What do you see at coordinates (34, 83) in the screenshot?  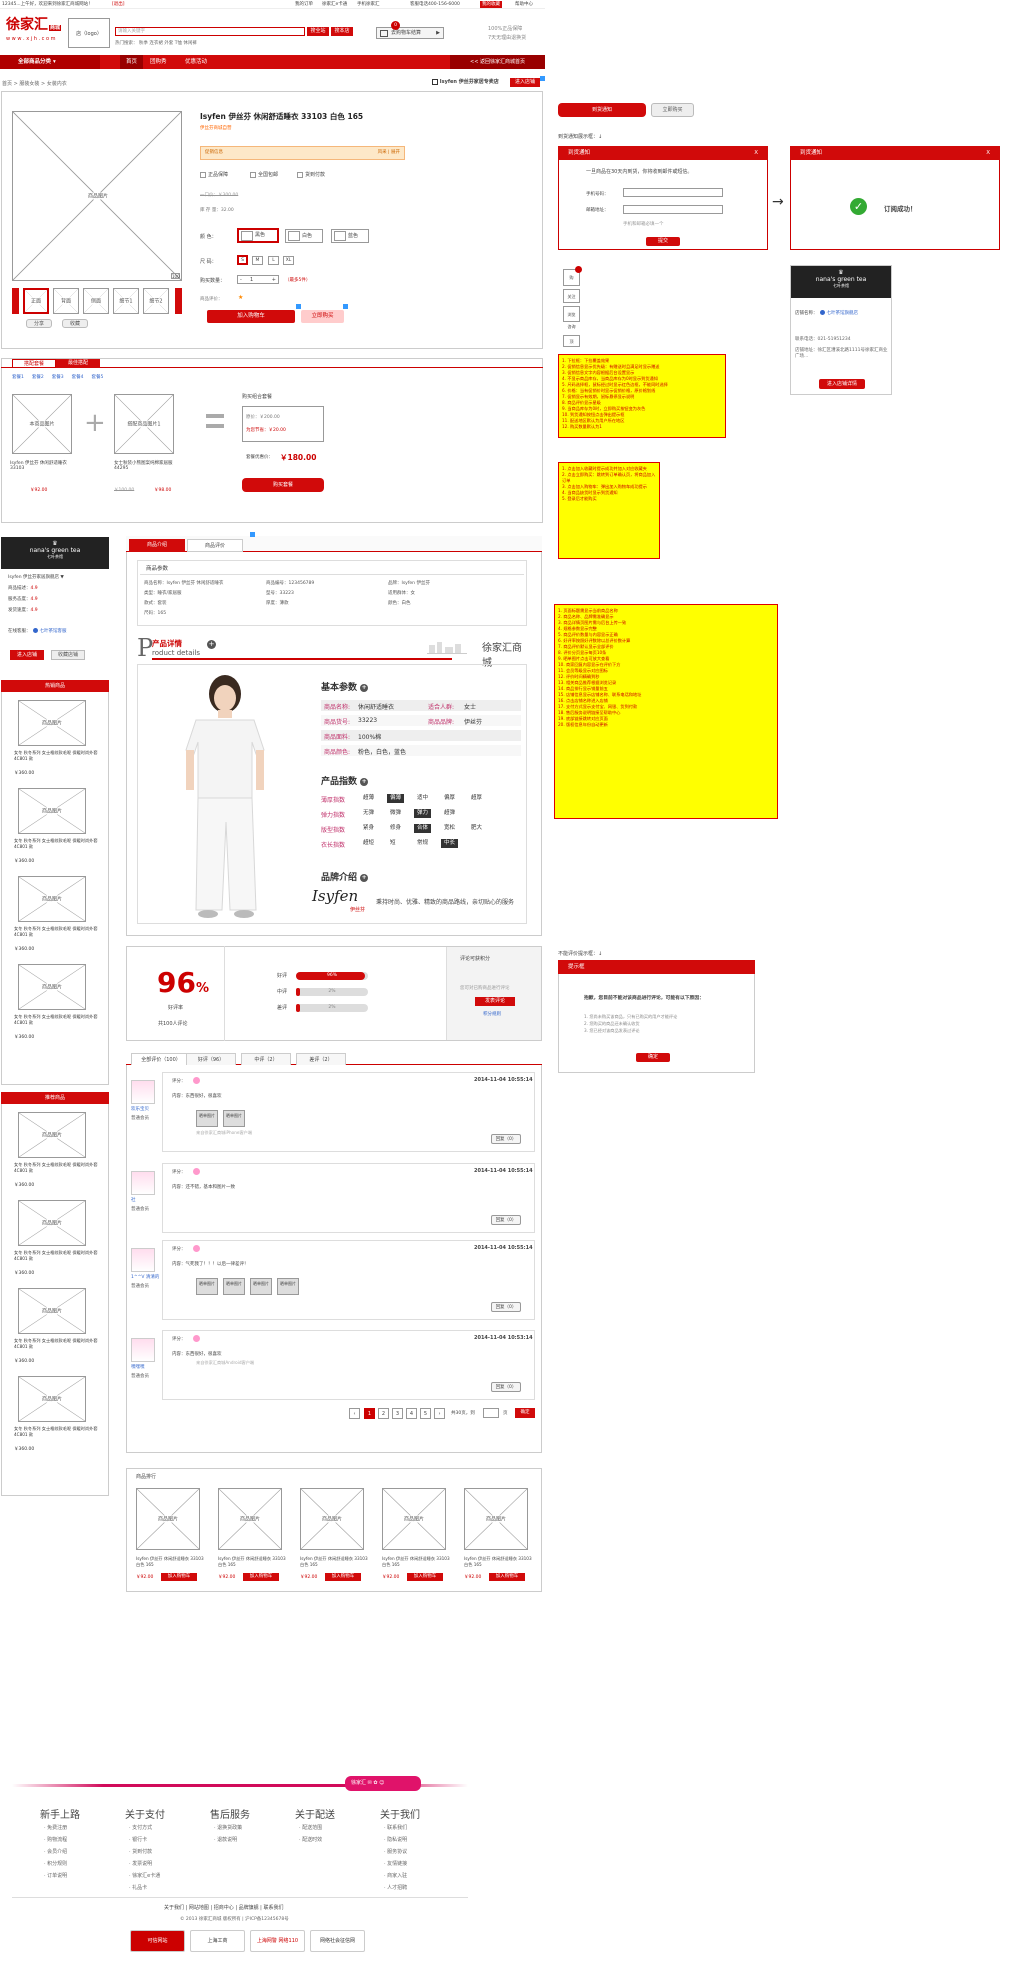 I see `breadcrumb: 首页 > 服装女装 > 女装内衣` at bounding box center [34, 83].